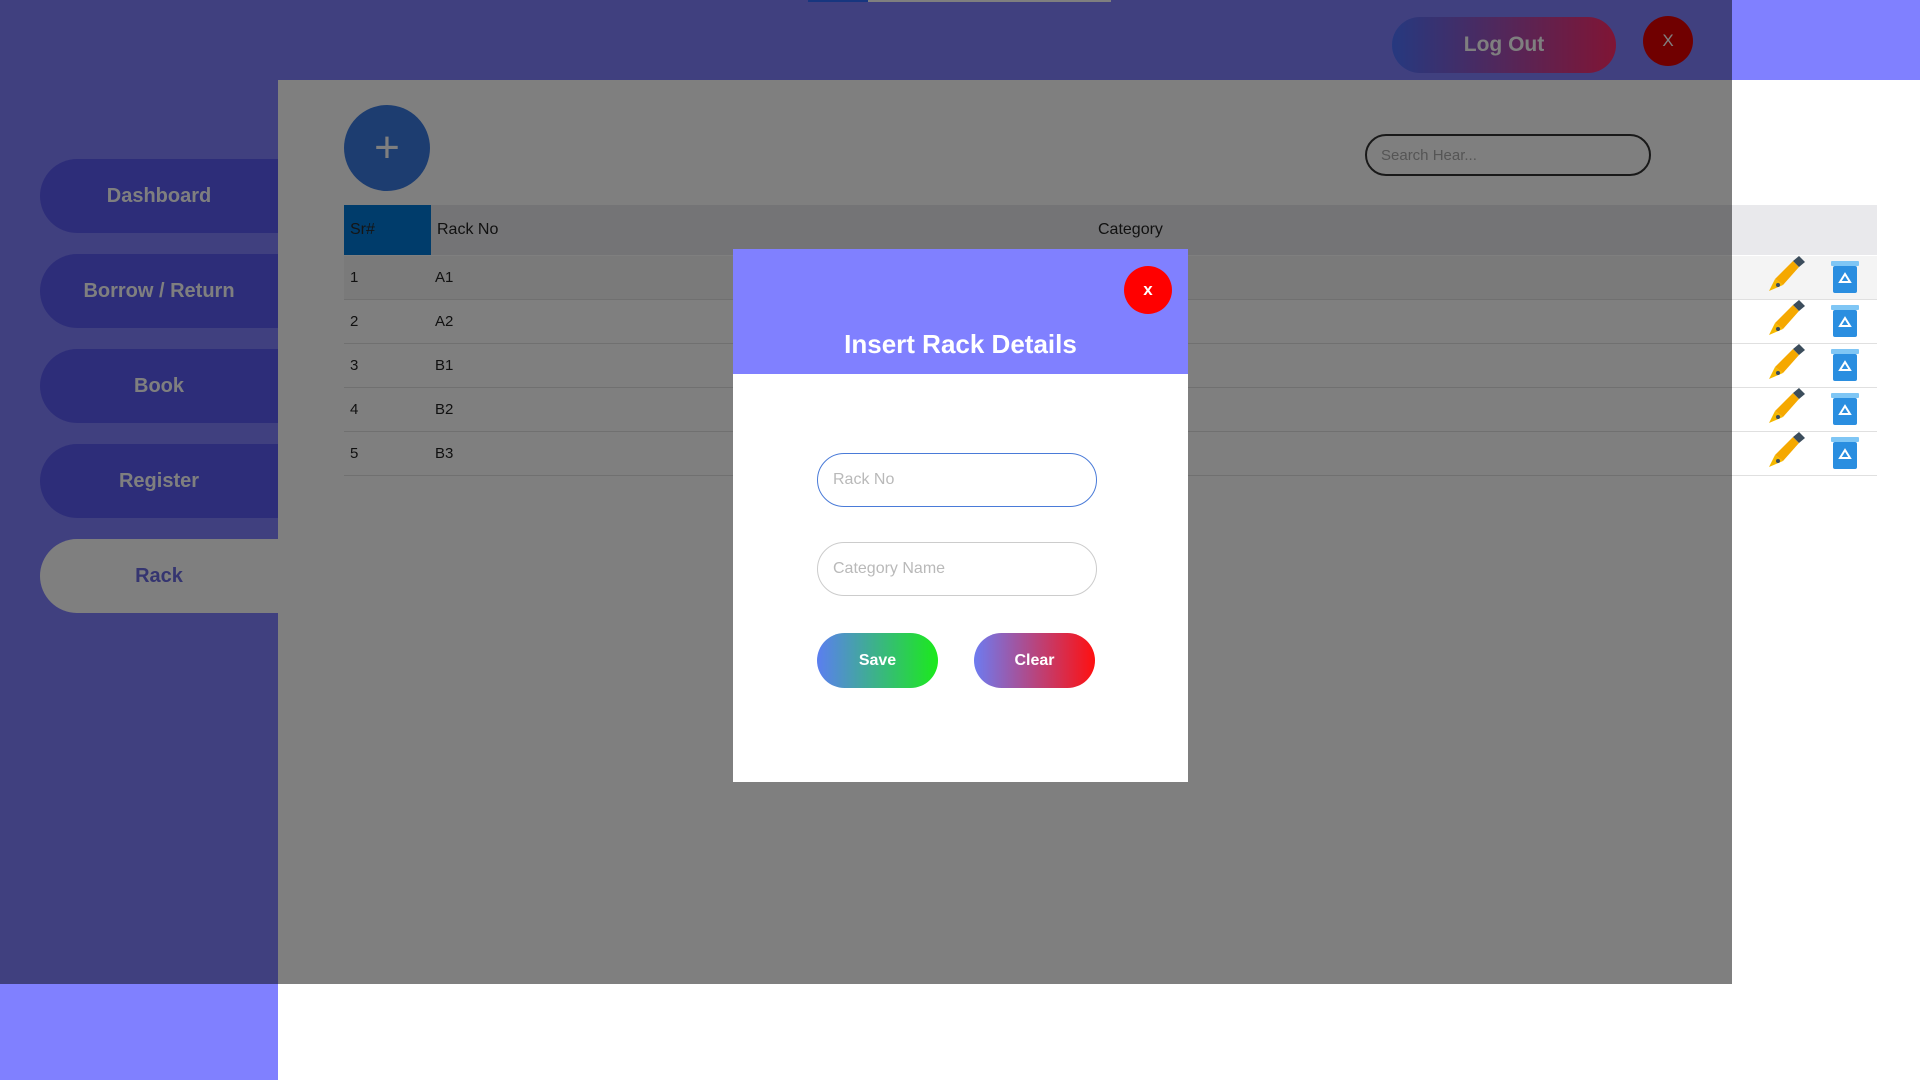 The height and width of the screenshot is (1080, 1920). Describe the element at coordinates (1034, 660) in the screenshot. I see `clear-button: Clear` at that location.